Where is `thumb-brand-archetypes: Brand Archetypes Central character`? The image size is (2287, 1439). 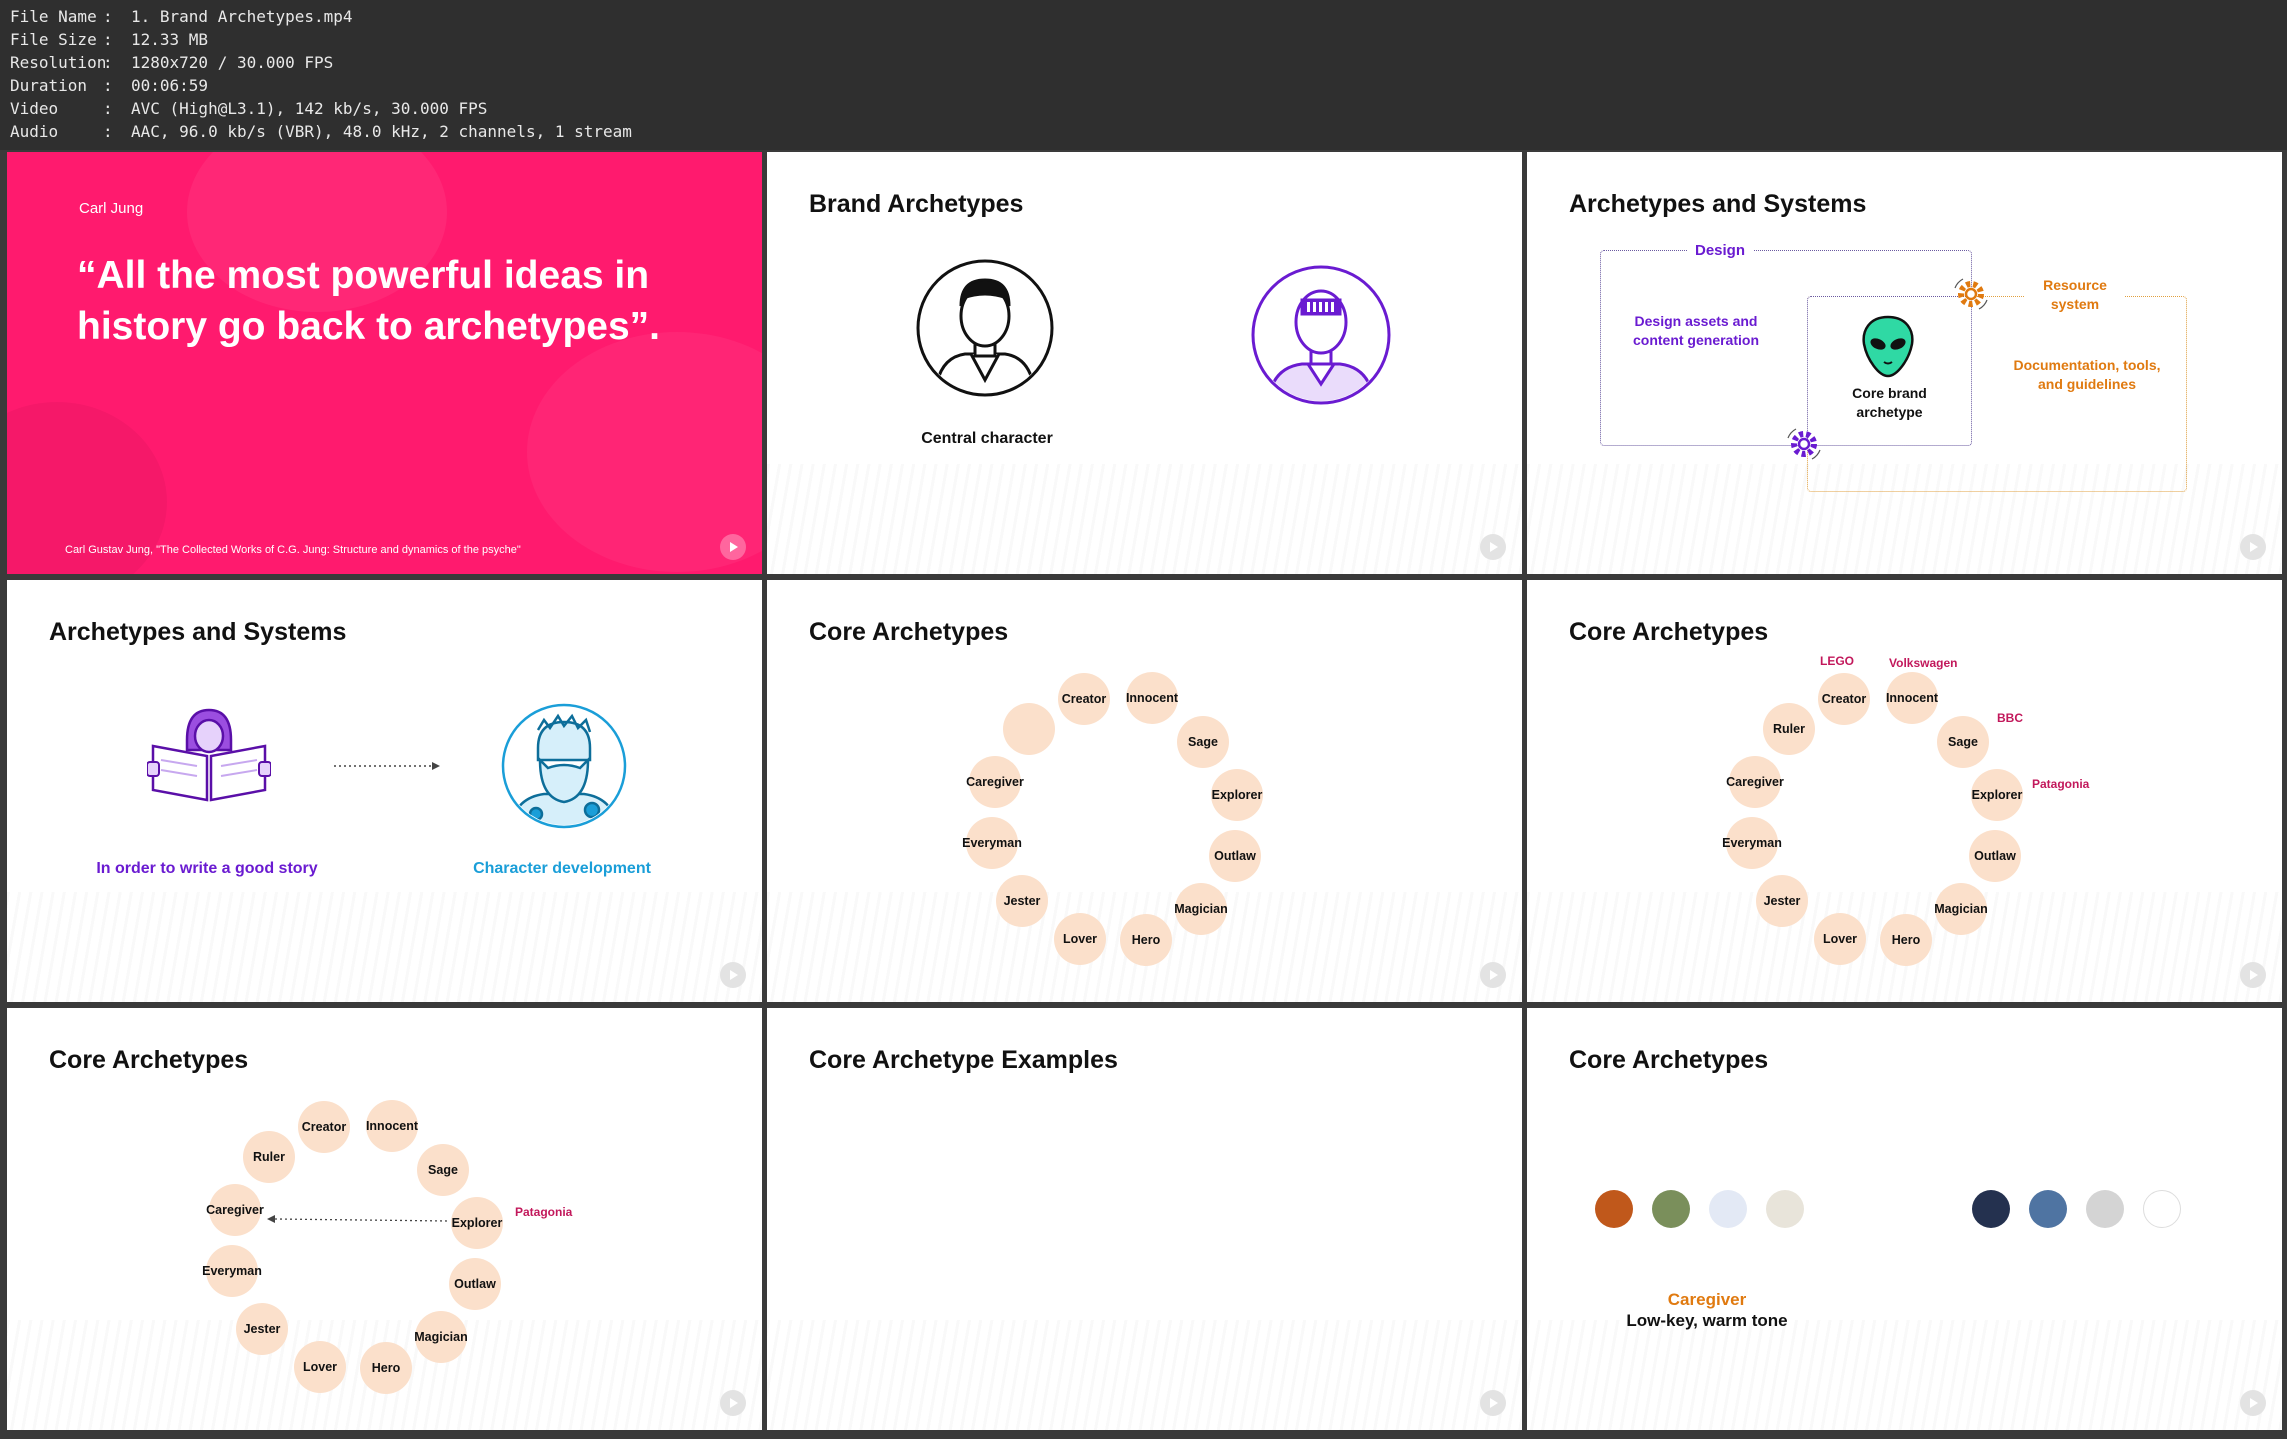
thumb-brand-archetypes: Brand Archetypes Central character is located at coordinates (1144, 363).